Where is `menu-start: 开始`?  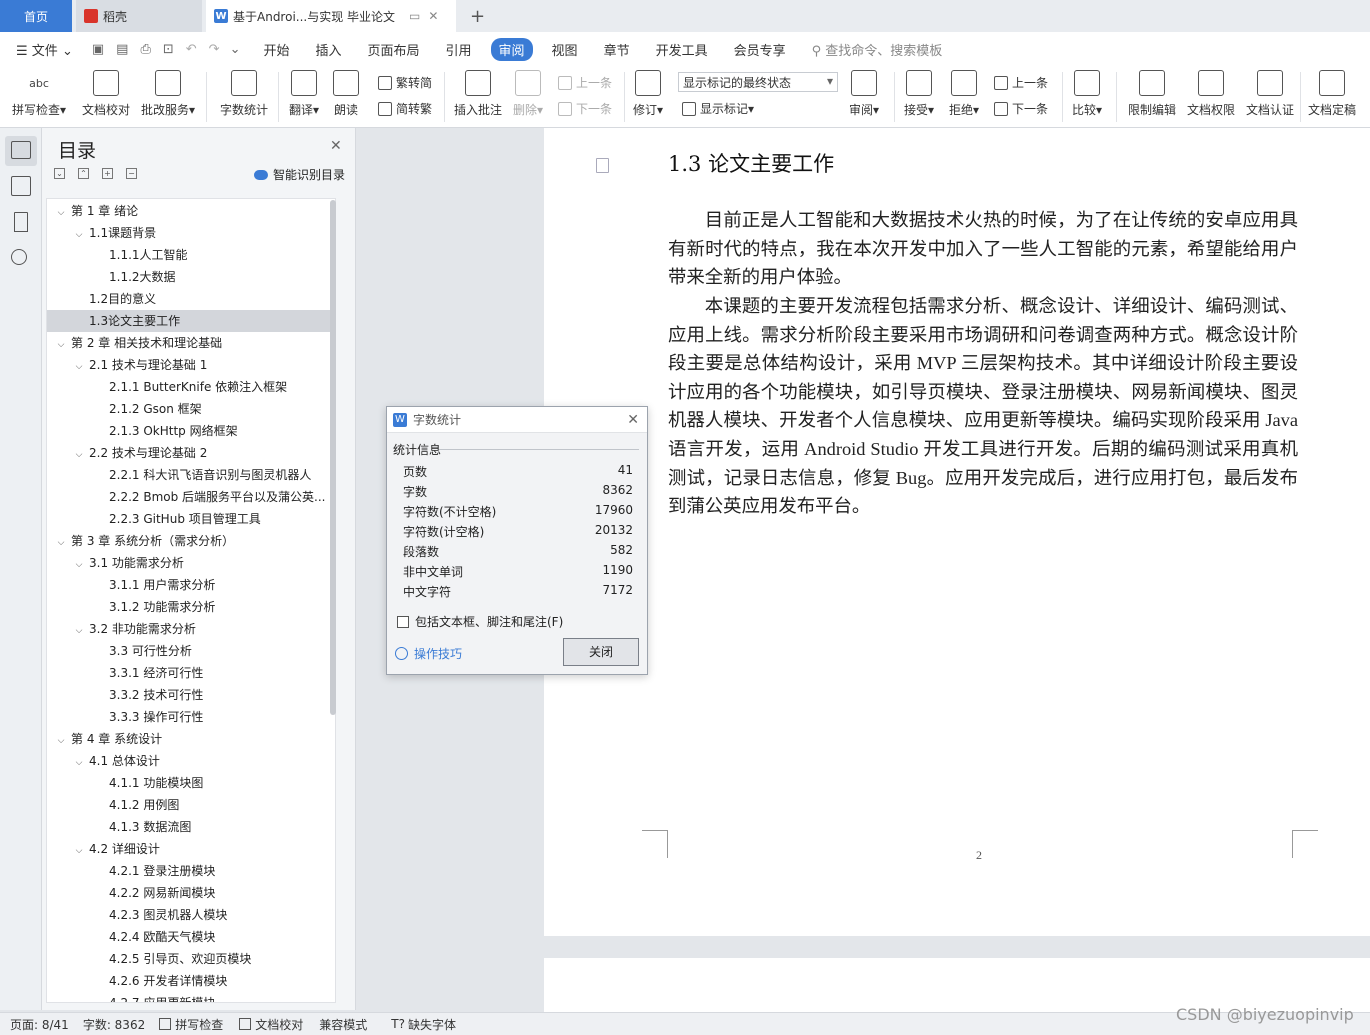
menu-start: 开始 is located at coordinates (276, 49).